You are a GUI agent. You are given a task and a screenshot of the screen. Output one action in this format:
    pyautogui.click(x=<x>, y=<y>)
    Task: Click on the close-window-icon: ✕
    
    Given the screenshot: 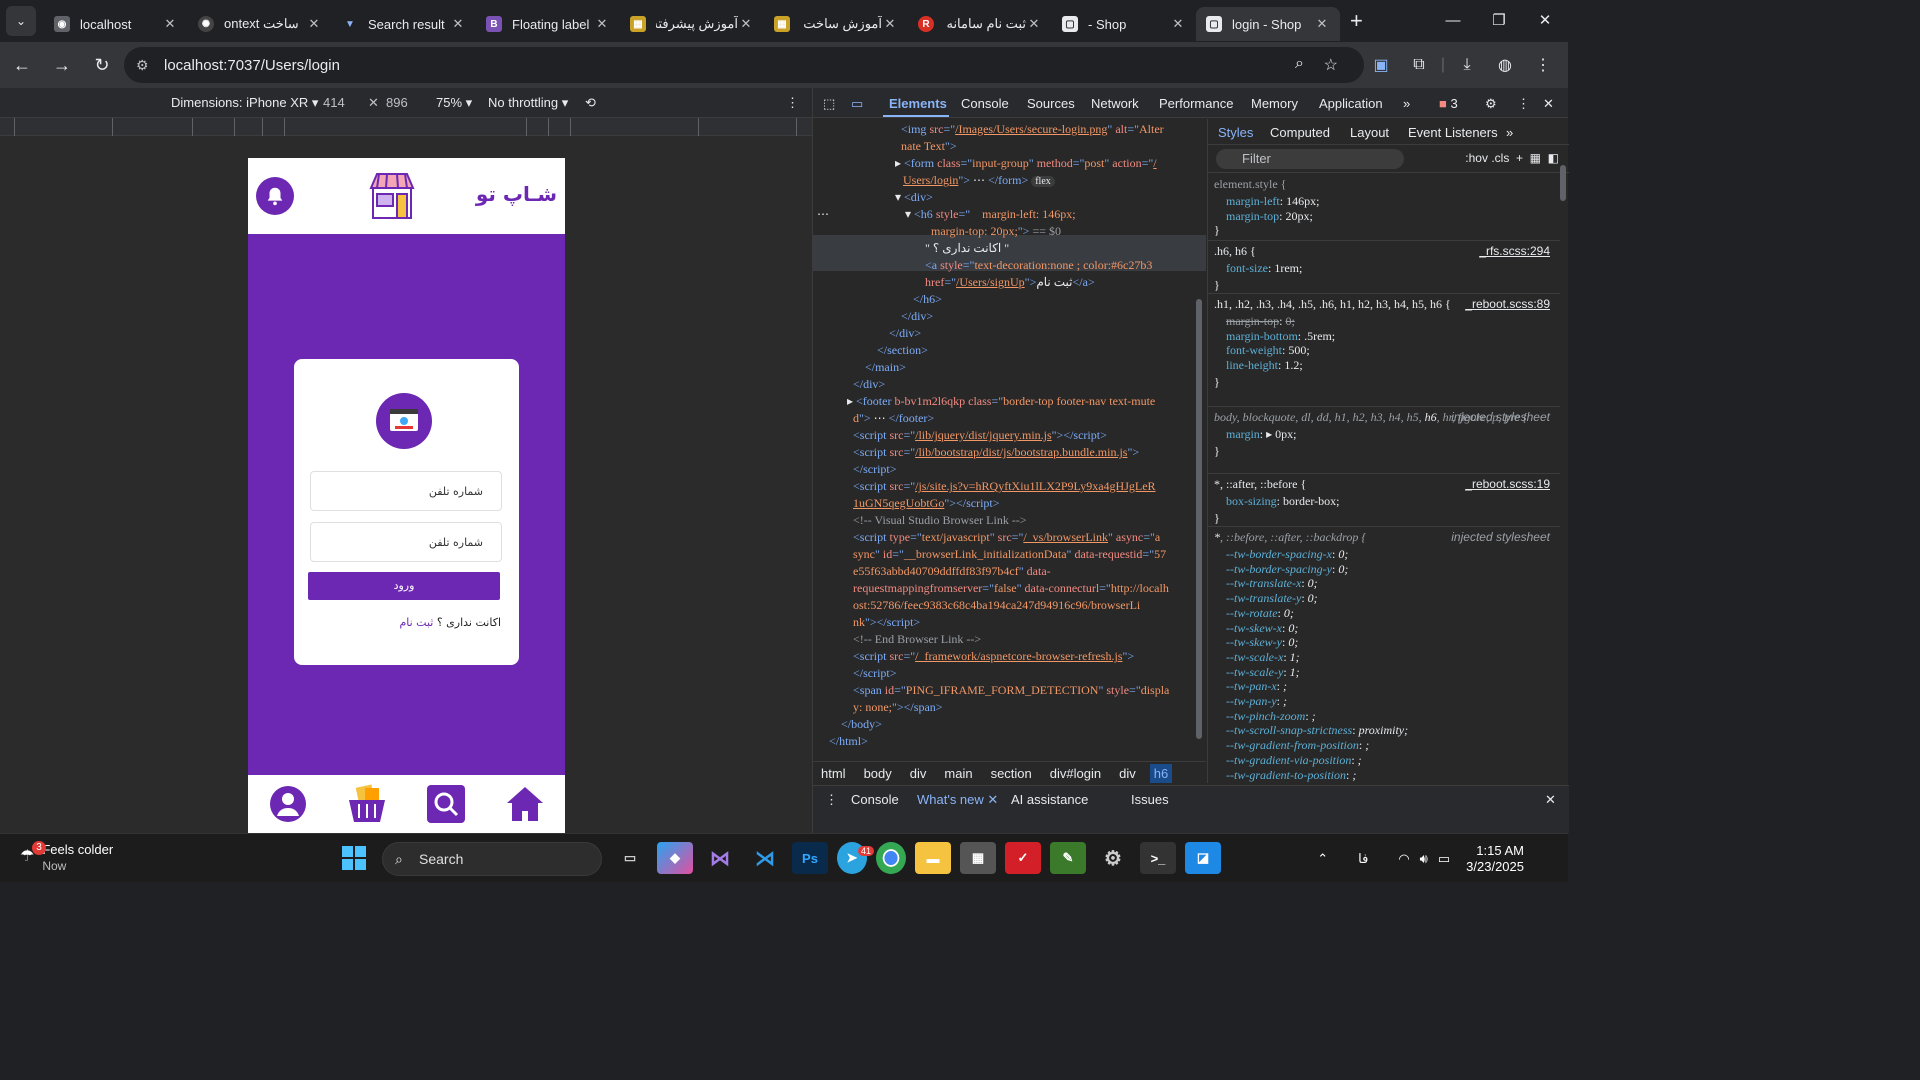 What is the action you would take?
    pyautogui.click(x=1545, y=20)
    